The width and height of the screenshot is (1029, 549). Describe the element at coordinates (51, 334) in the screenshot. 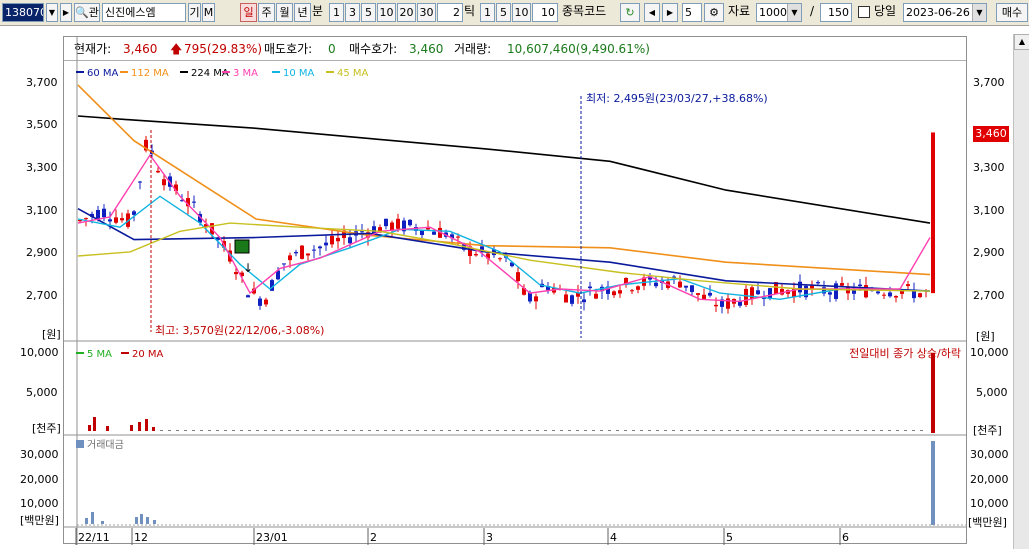

I see `price-unit-left: [원]` at that location.